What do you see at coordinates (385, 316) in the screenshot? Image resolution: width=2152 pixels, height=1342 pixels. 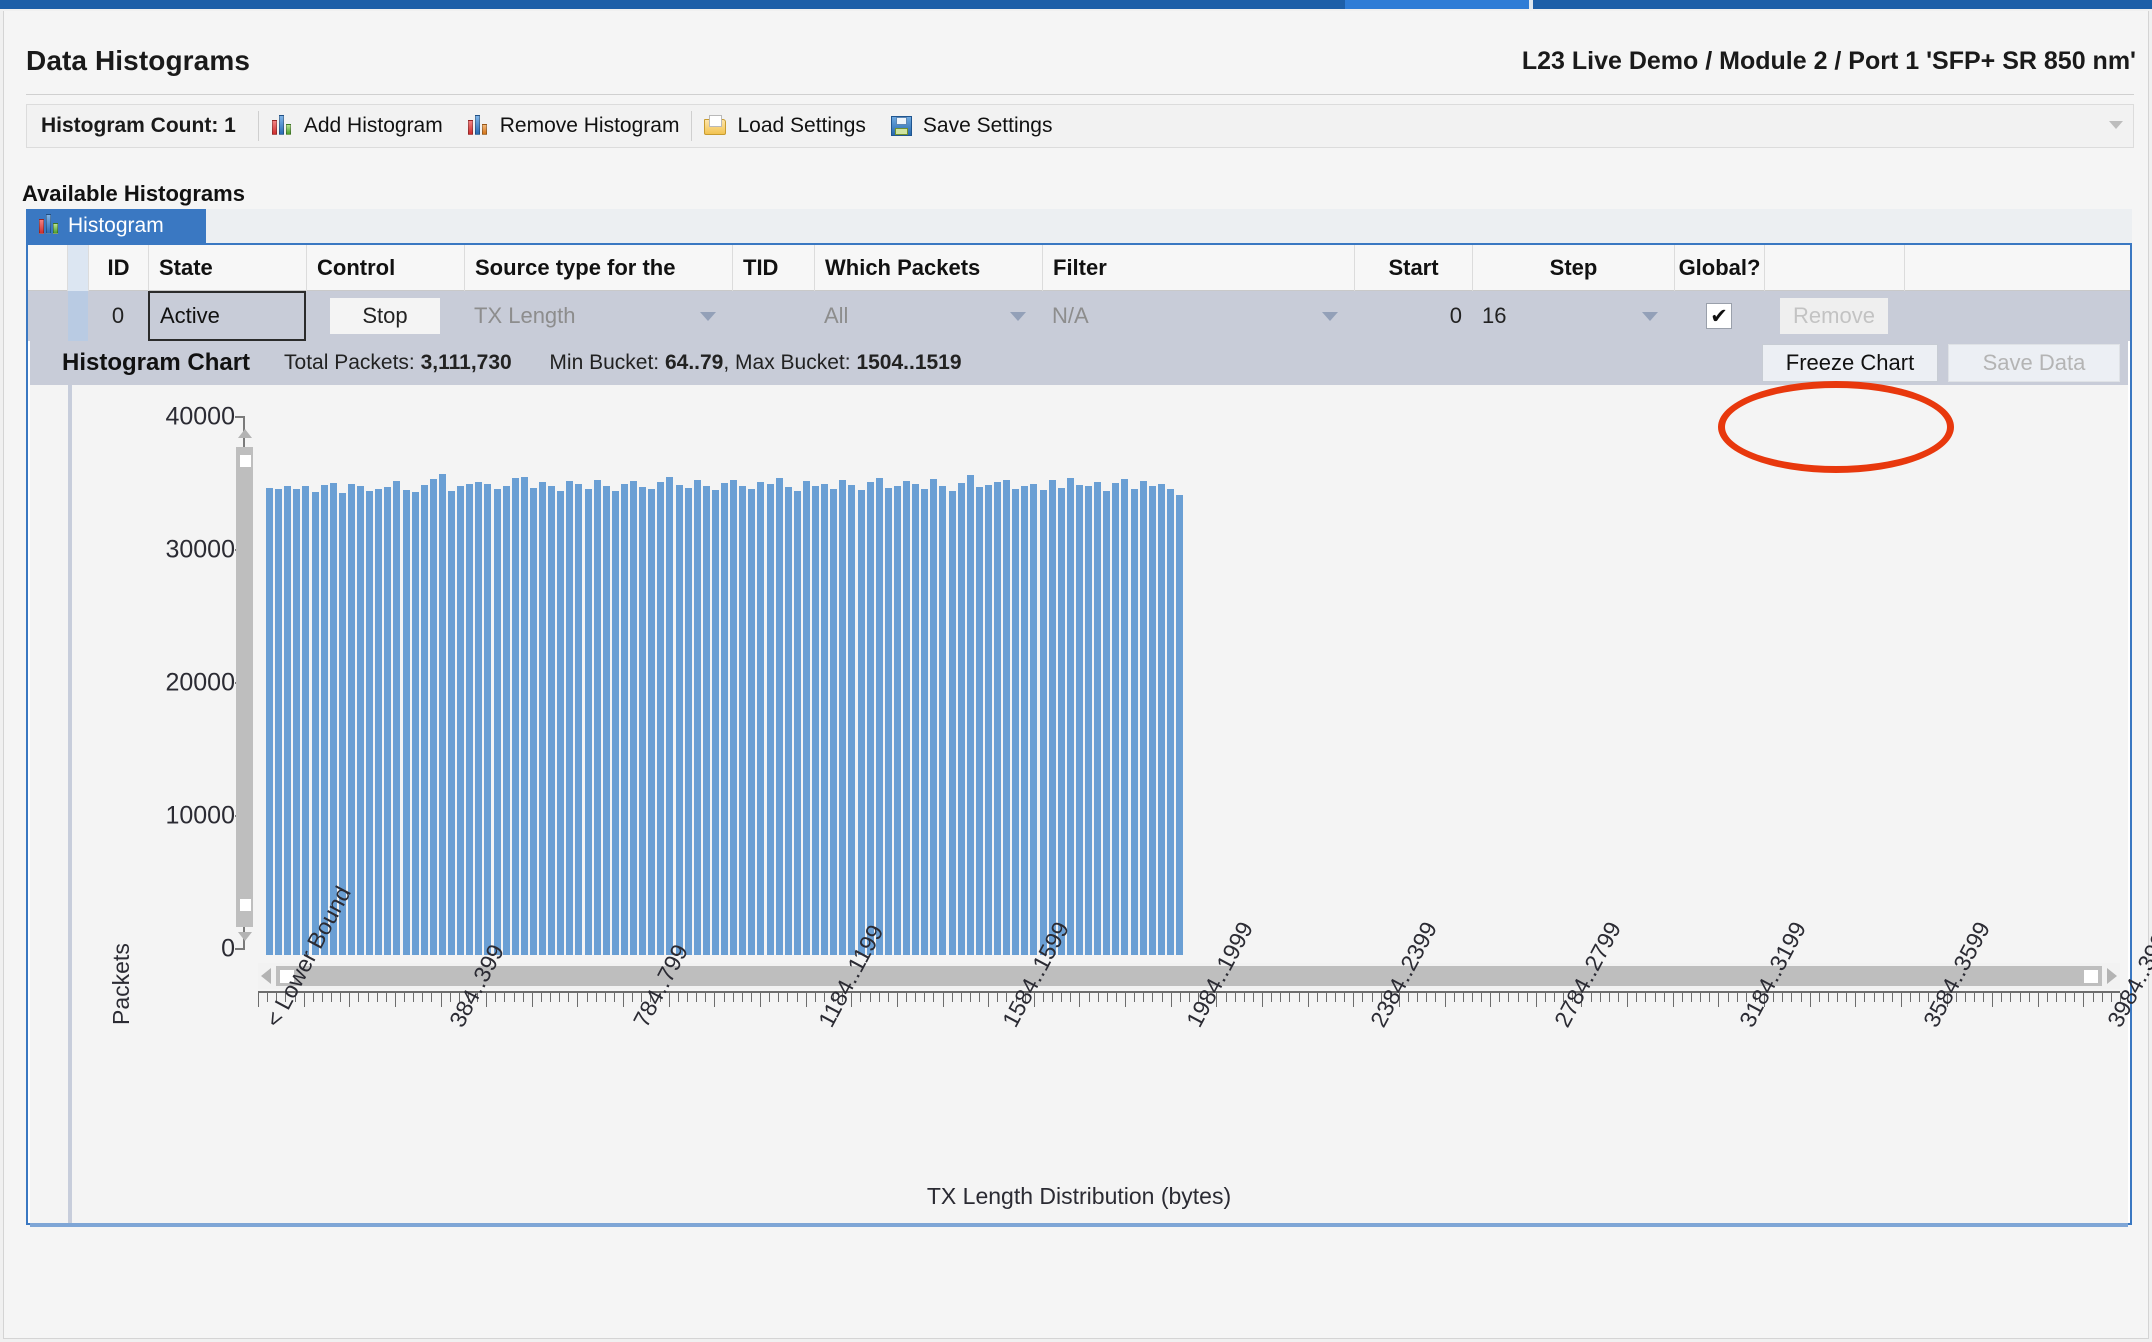 I see `stop-button: Stop` at bounding box center [385, 316].